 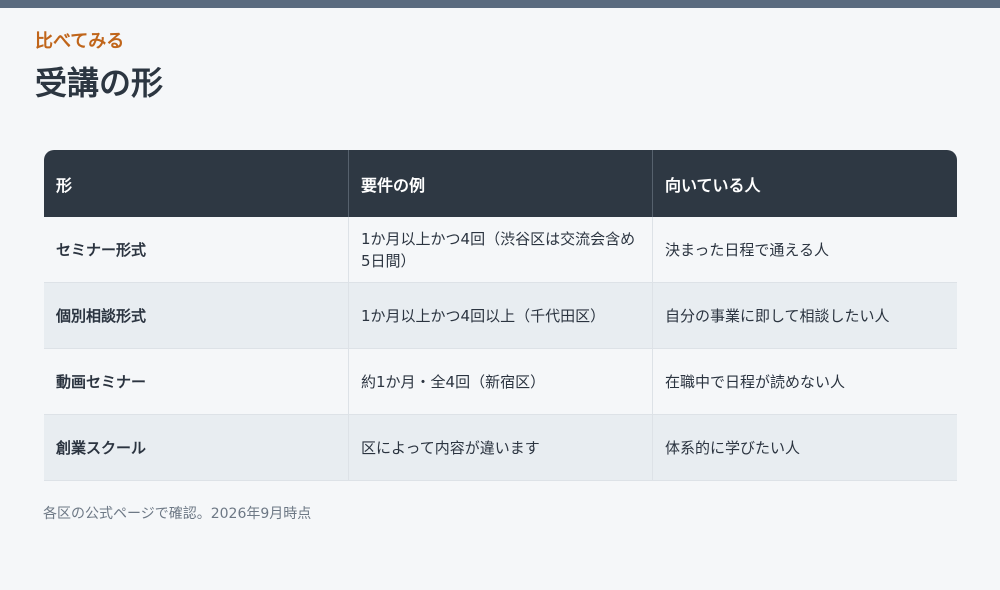 I want to click on page-title: 受講の形, so click(x=99, y=83).